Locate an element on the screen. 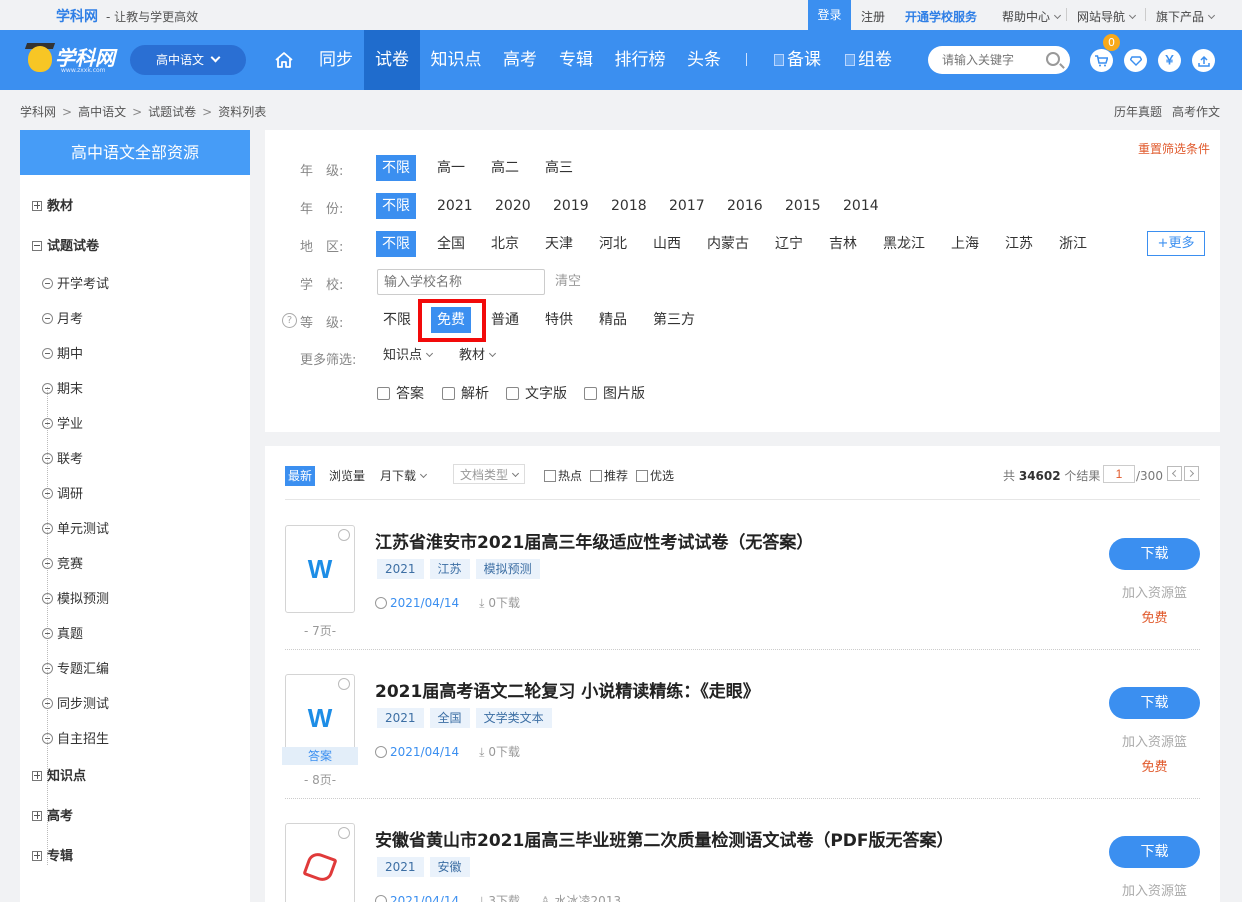  textbook-dropdown: 教材 is located at coordinates (478, 356).